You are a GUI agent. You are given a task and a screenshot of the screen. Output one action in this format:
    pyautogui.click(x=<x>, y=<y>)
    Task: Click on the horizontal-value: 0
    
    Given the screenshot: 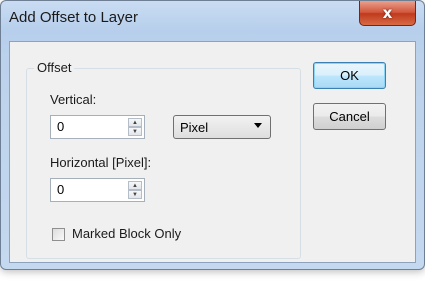 What is the action you would take?
    pyautogui.click(x=61, y=189)
    